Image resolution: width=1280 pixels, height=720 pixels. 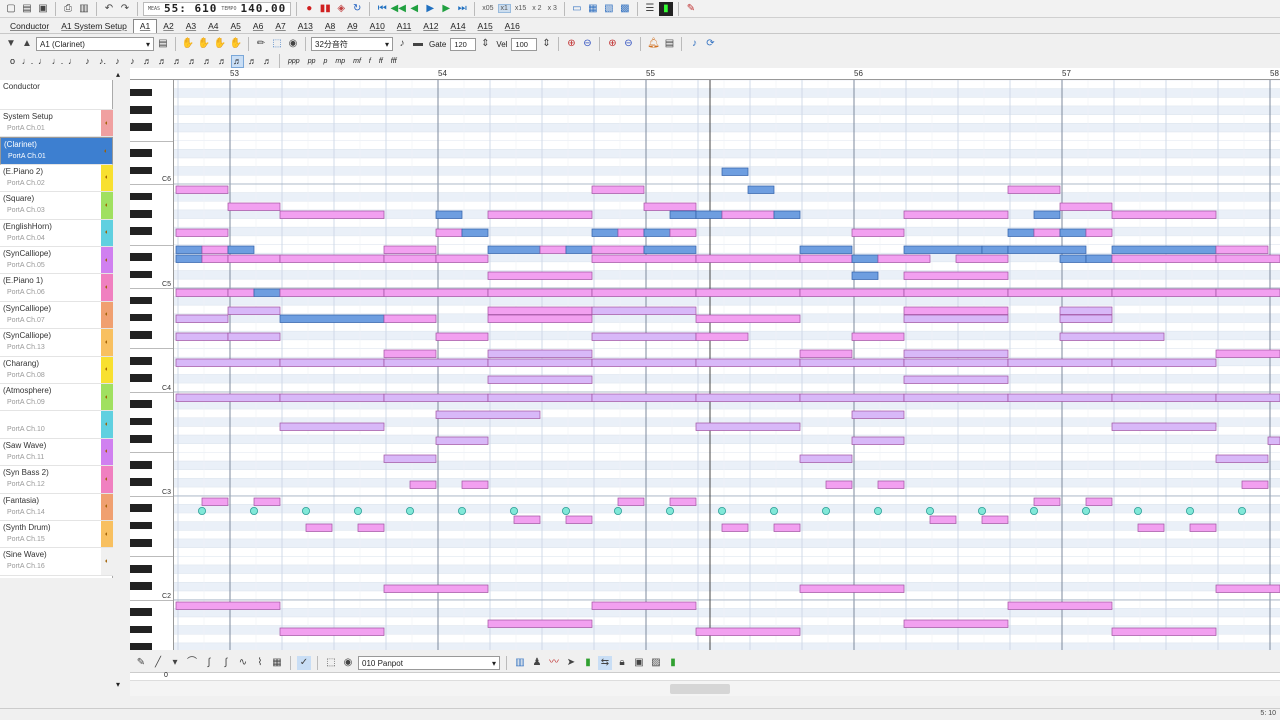 I want to click on track-item: (E.Piano 2) PortA Ch.02 ◐, so click(x=56, y=178).